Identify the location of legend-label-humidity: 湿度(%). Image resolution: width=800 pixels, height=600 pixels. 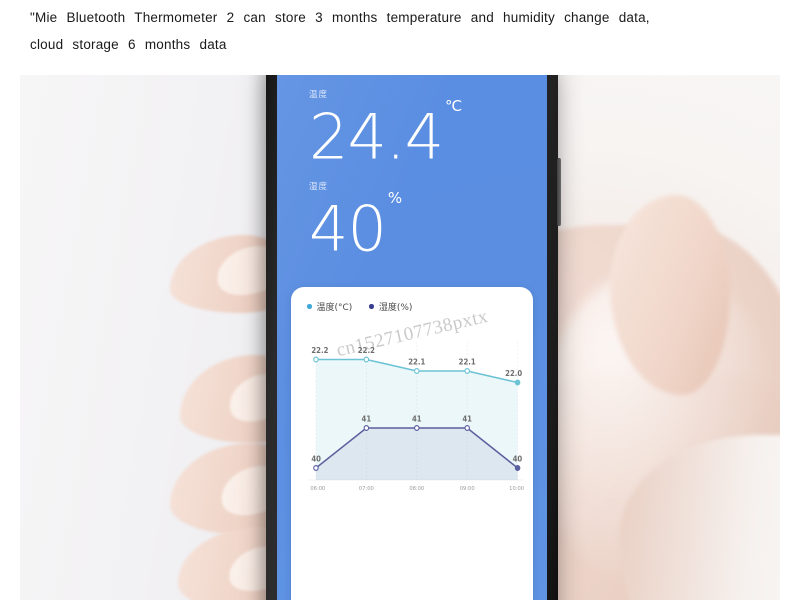
(395, 308).